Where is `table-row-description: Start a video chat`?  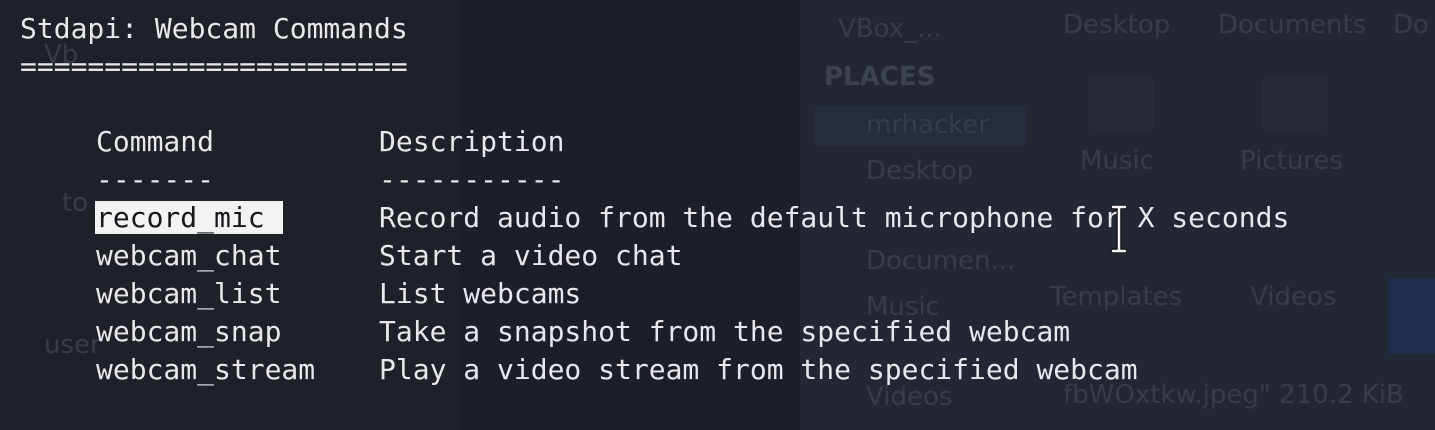 table-row-description: Start a video chat is located at coordinates (531, 255).